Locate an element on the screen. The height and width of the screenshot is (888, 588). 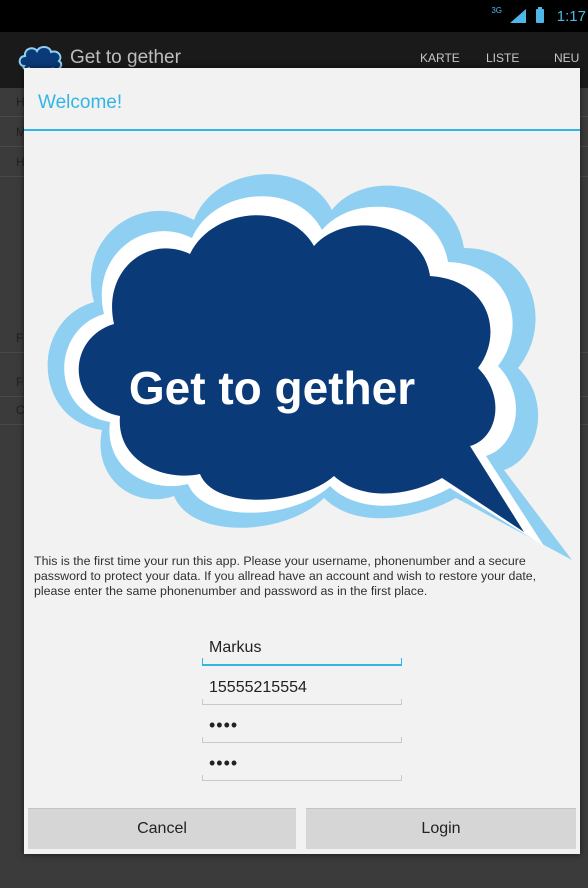
signal-icon is located at coordinates (518, 16).